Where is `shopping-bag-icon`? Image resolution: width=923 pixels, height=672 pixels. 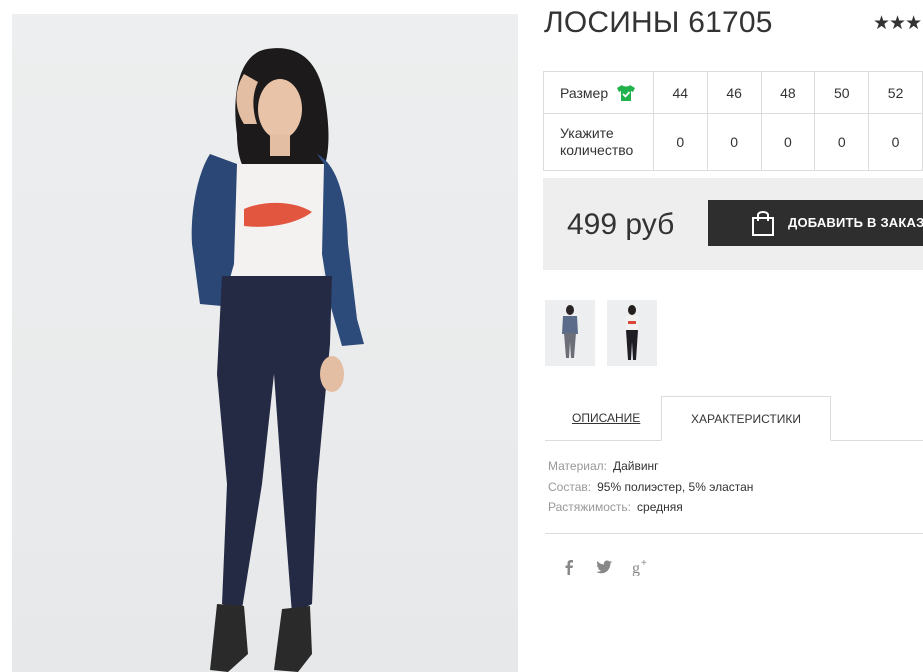 shopping-bag-icon is located at coordinates (763, 223).